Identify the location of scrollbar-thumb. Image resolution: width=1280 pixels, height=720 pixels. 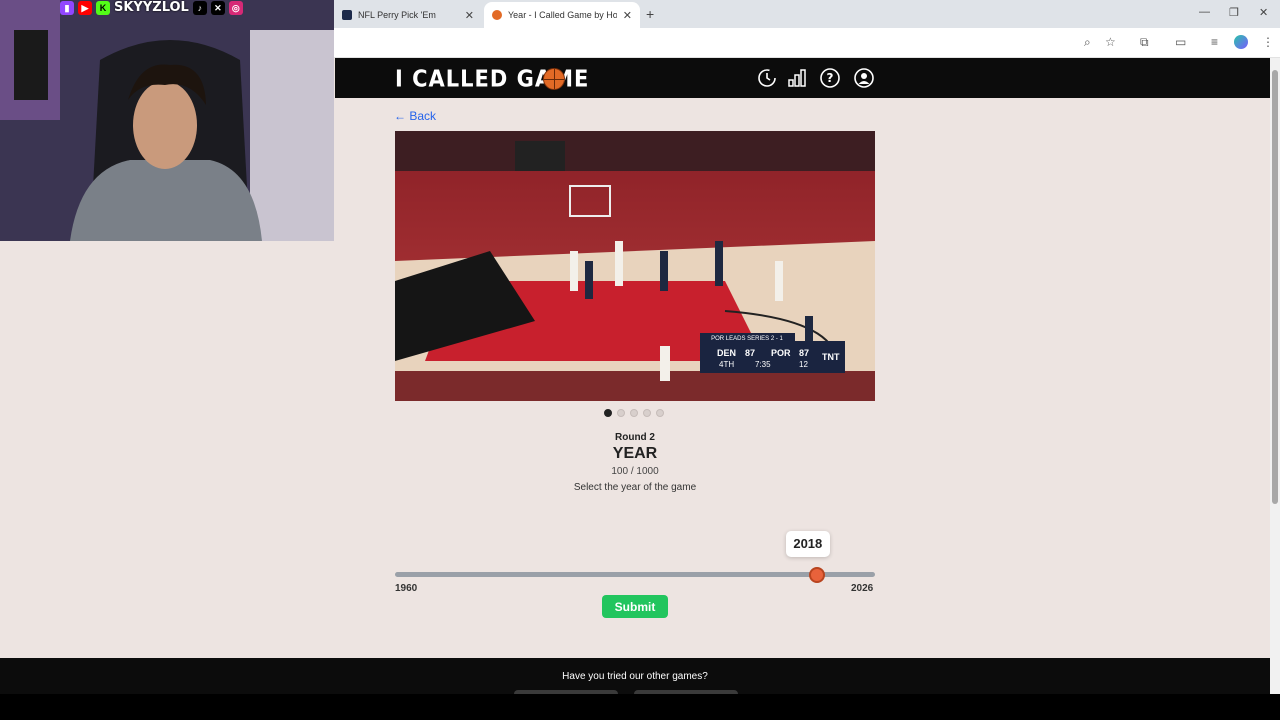
(1275, 287).